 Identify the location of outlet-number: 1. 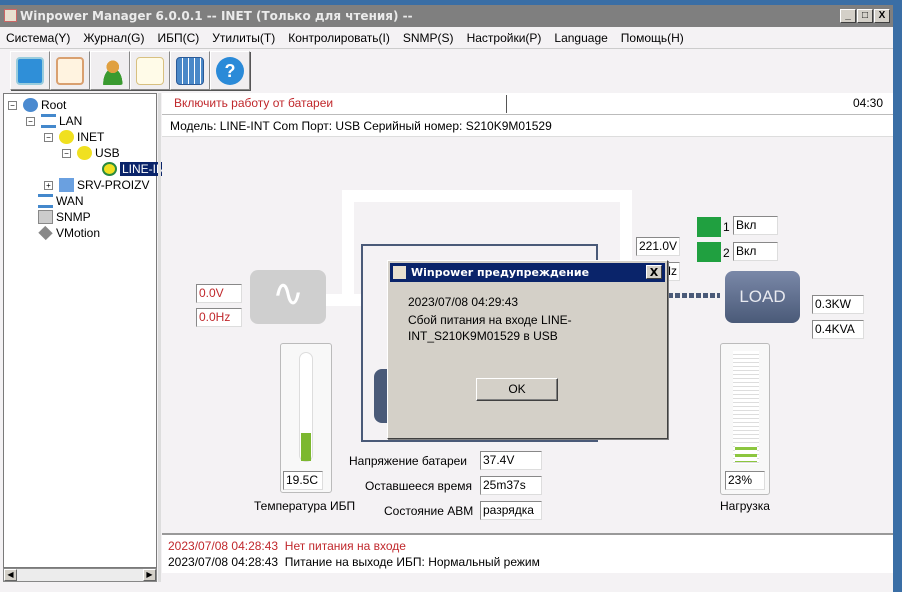
(726, 227).